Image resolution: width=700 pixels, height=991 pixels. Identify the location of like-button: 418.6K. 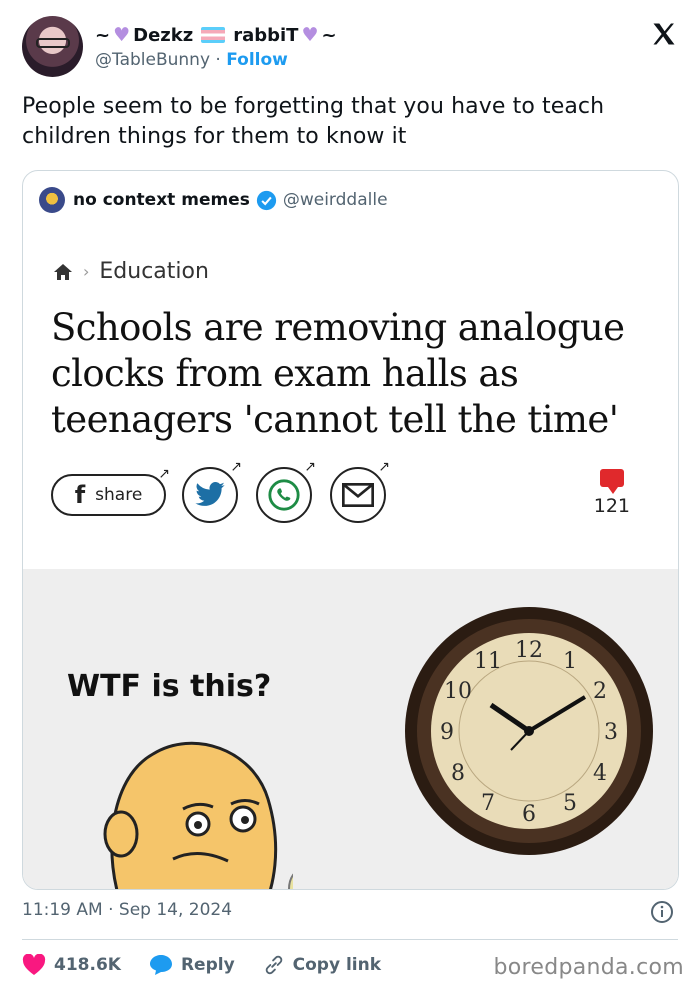
(71, 965).